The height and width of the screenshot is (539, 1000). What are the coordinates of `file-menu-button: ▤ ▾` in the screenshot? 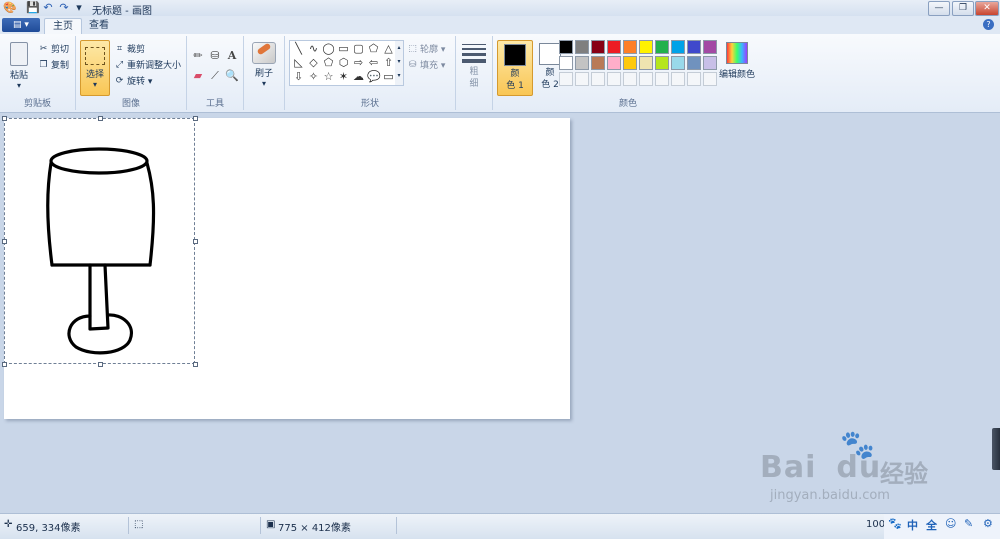 It's located at (21, 25).